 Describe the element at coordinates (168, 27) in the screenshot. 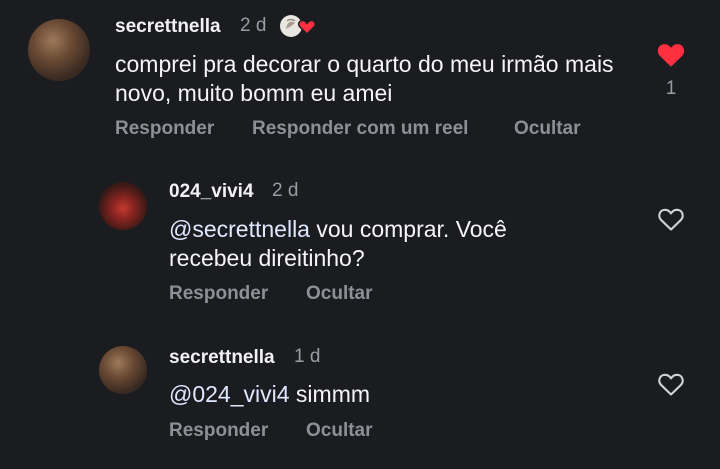

I see `comment-username: secrettnella` at that location.